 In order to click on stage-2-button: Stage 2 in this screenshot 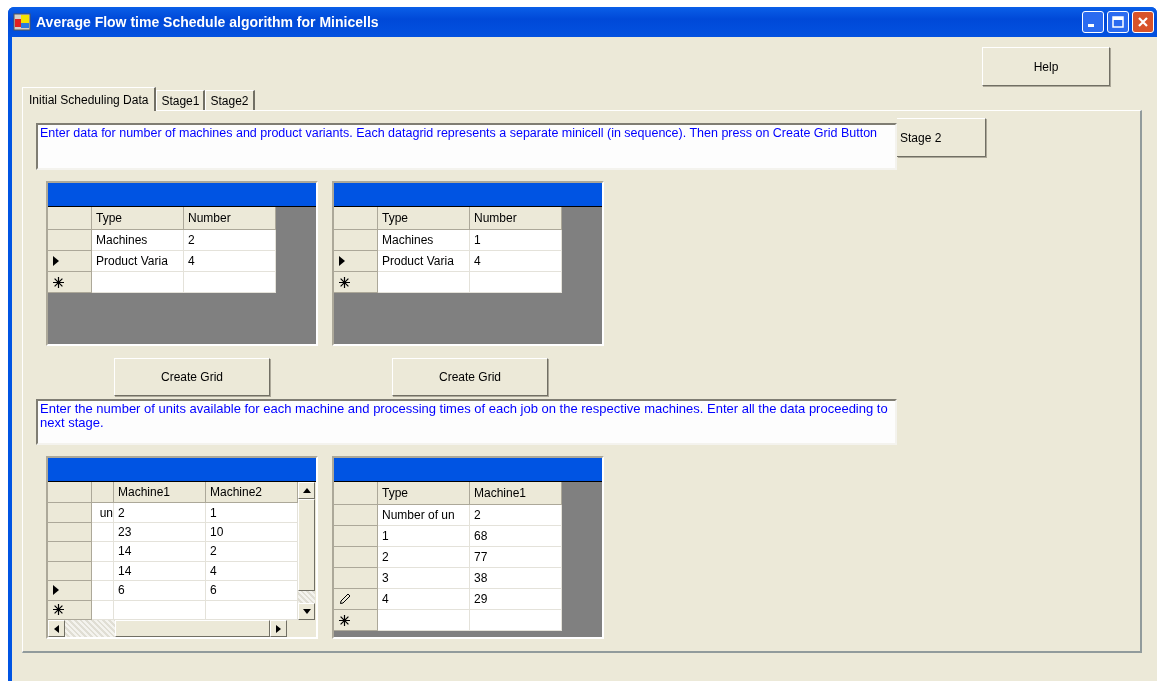, I will do `click(941, 137)`.